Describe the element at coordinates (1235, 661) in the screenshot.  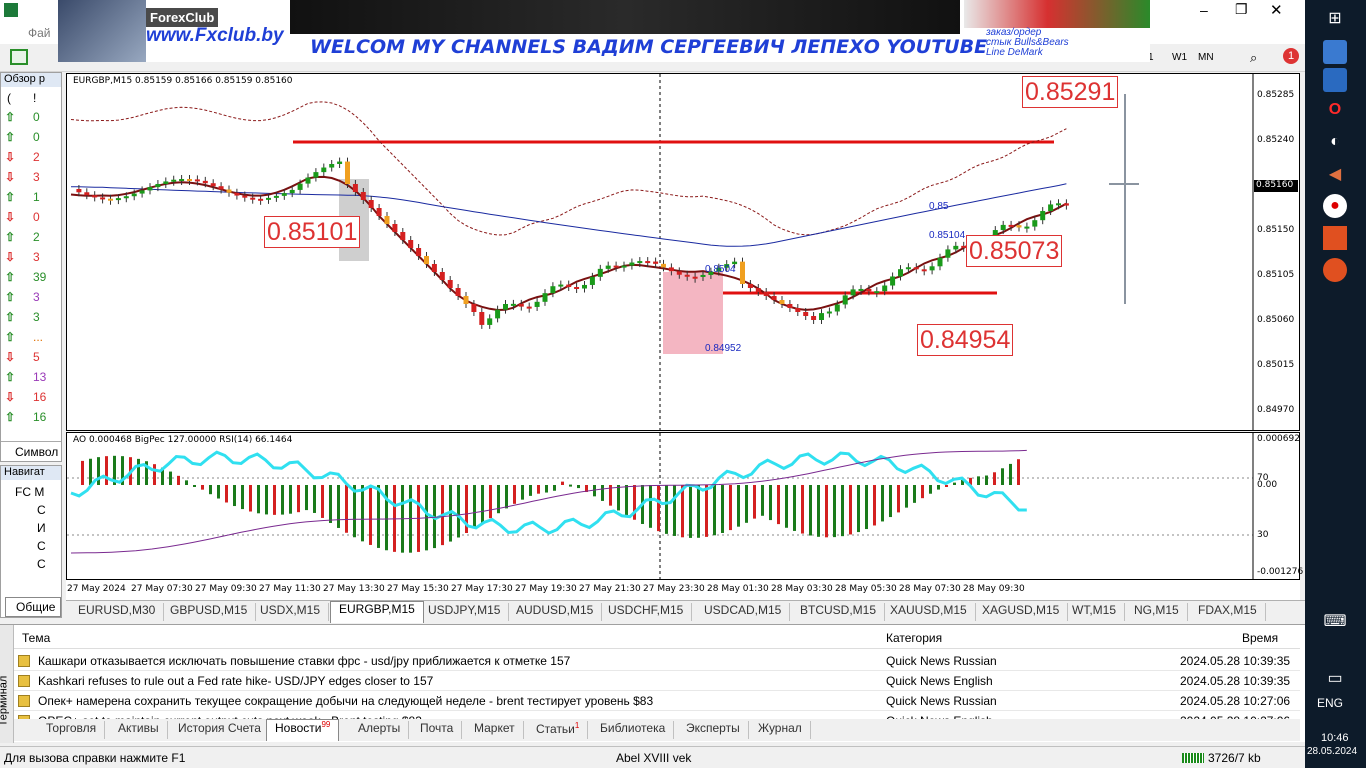
I see `news-time: 2024.05.28 10:39:35` at that location.